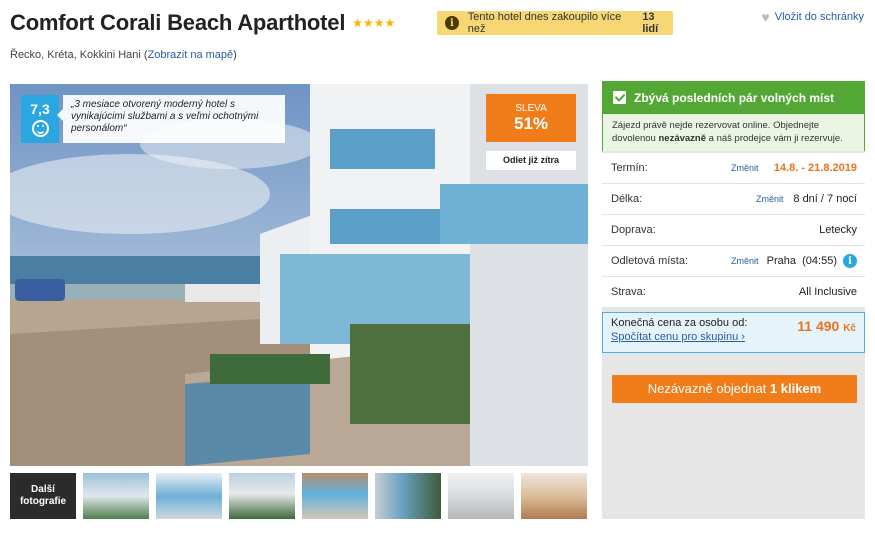 The height and width of the screenshot is (539, 875). What do you see at coordinates (40, 119) in the screenshot?
I see `rating-score: 7,3` at bounding box center [40, 119].